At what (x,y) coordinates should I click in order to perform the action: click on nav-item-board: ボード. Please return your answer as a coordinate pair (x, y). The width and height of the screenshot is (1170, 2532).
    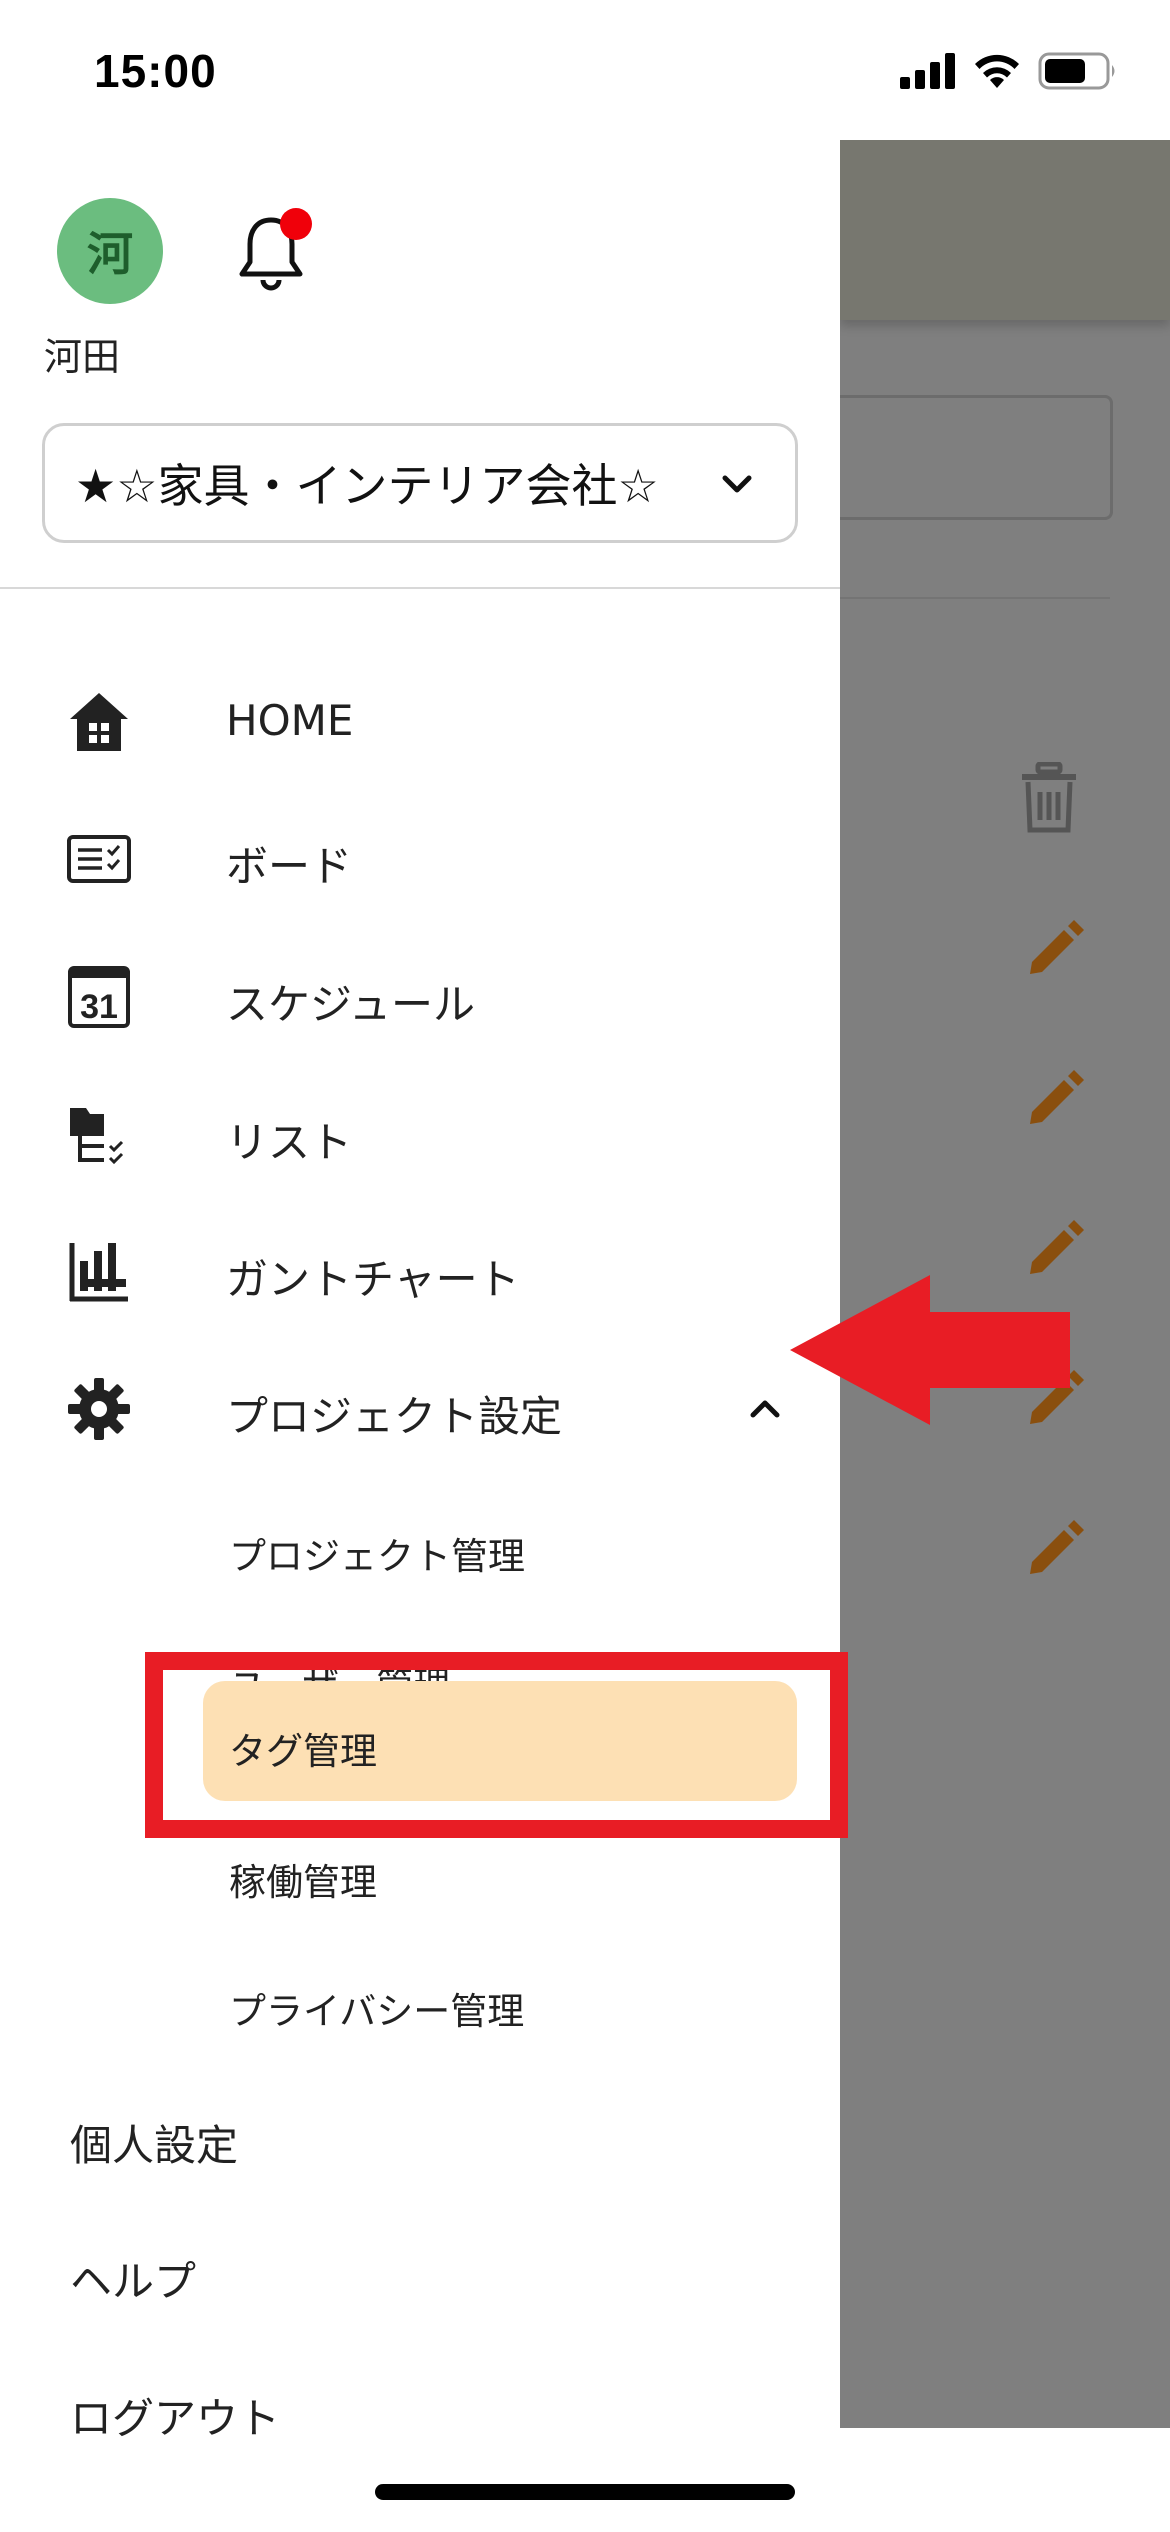
    Looking at the image, I should click on (420, 859).